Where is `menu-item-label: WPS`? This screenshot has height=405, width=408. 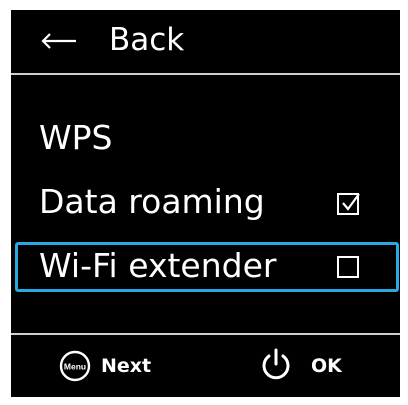 menu-item-label: WPS is located at coordinates (76, 137).